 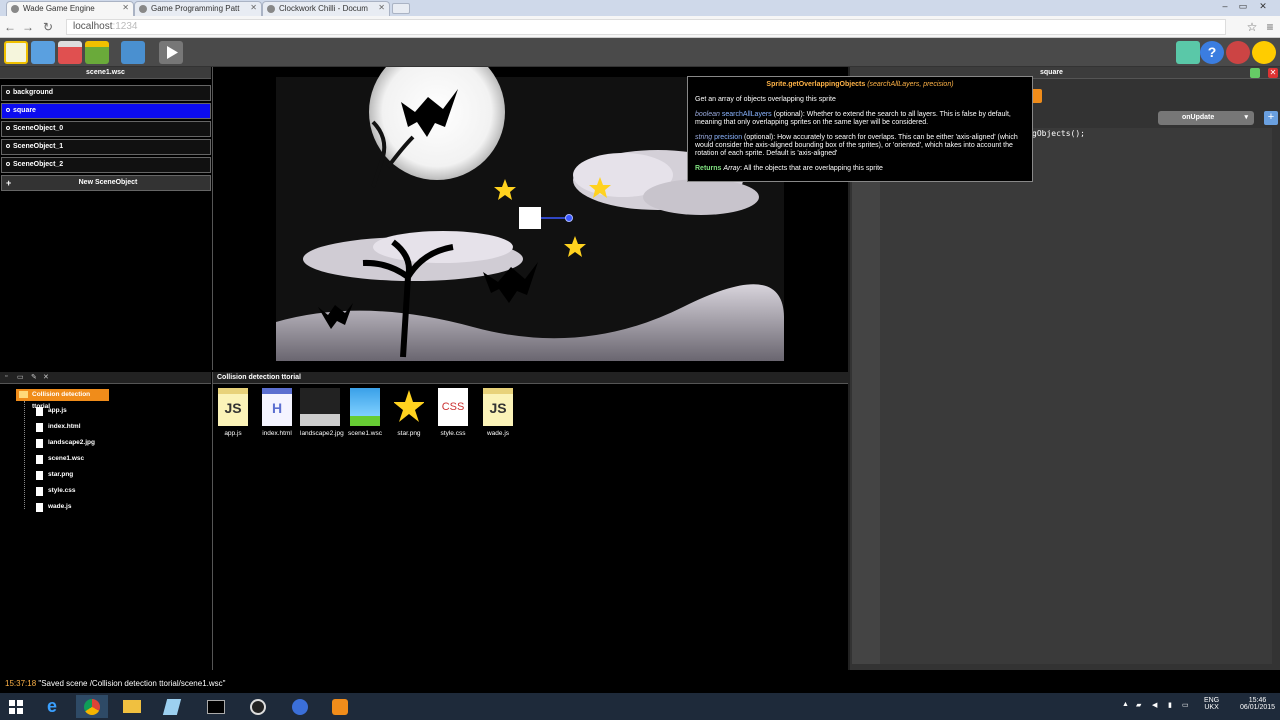 I want to click on scene-panel-title: scene1.wsc, so click(x=105, y=73).